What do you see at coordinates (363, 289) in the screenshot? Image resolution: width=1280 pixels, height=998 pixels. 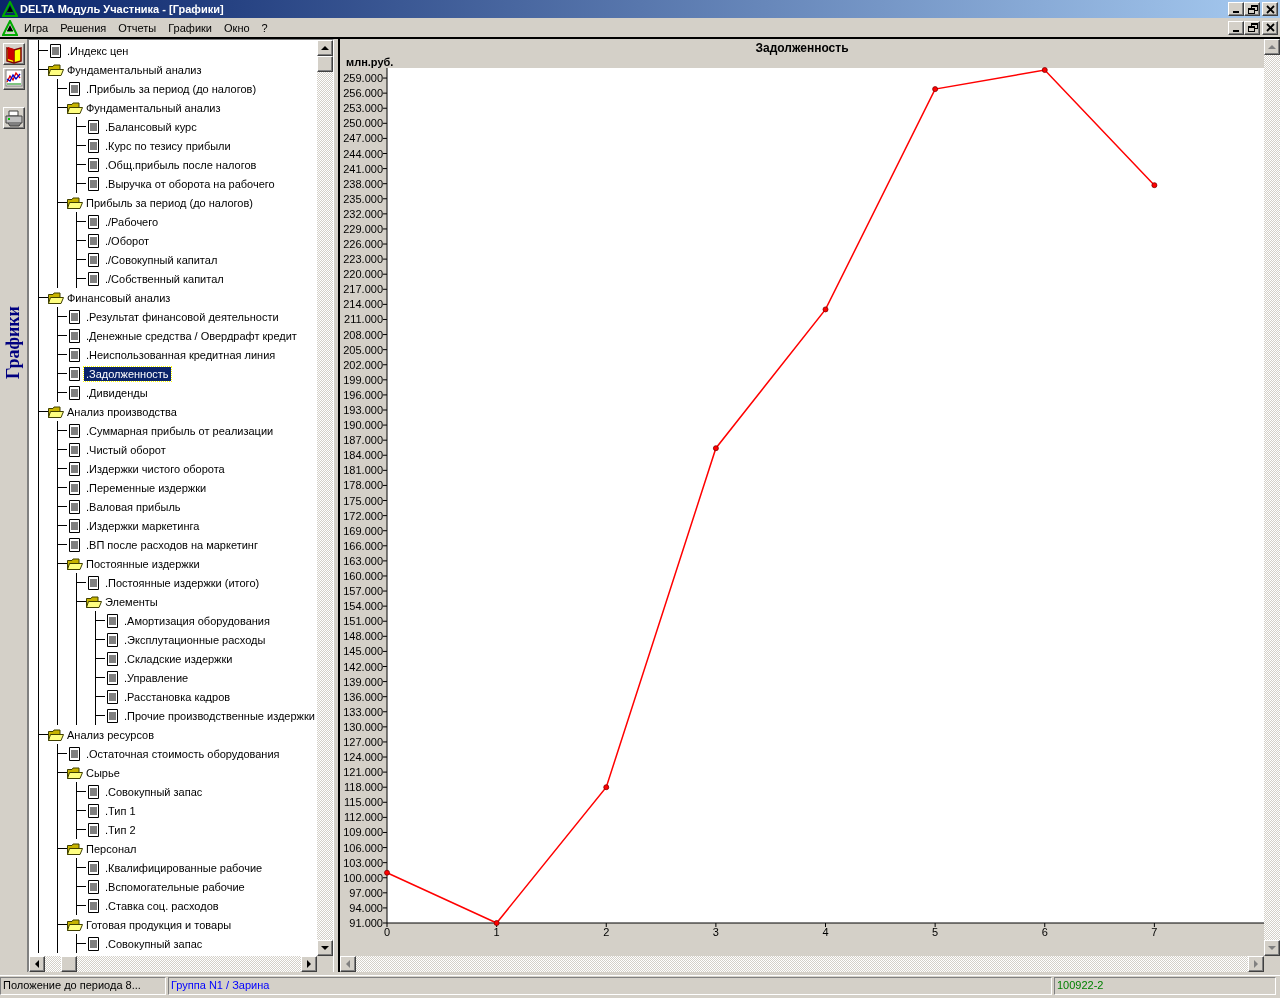 I see `y-tick-label: 217.000` at bounding box center [363, 289].